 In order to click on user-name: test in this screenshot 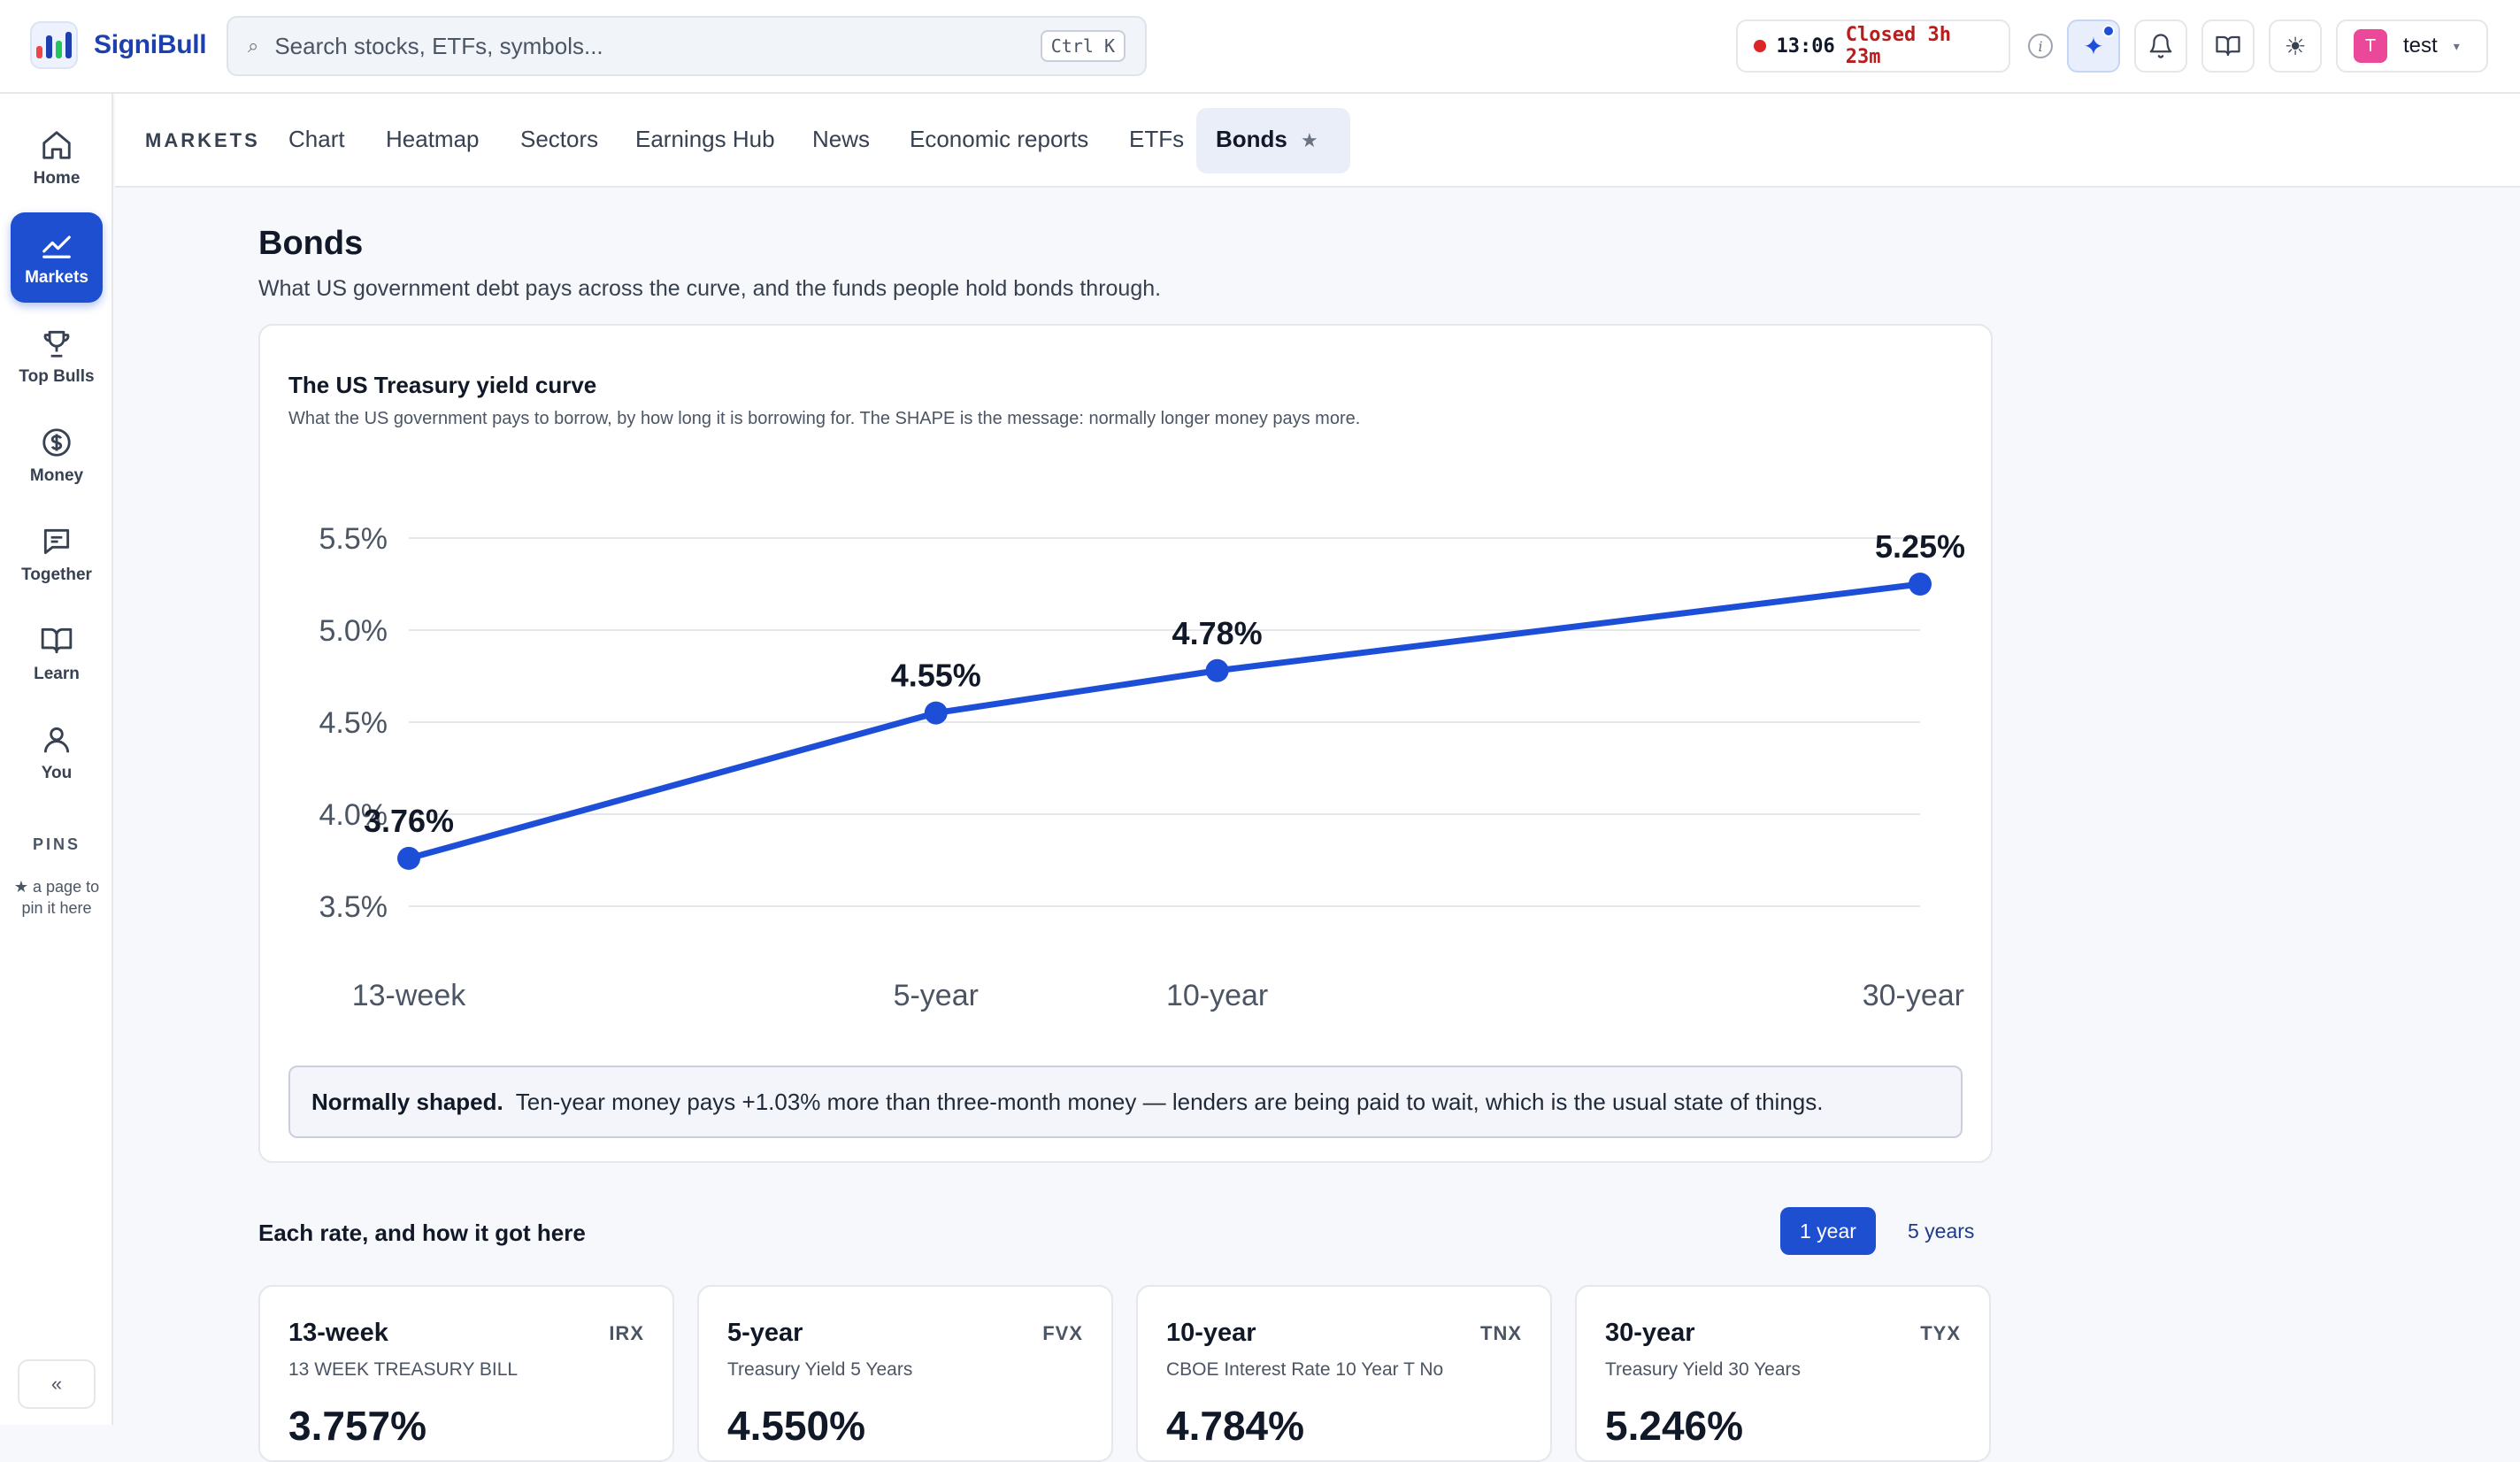, I will do `click(2420, 46)`.